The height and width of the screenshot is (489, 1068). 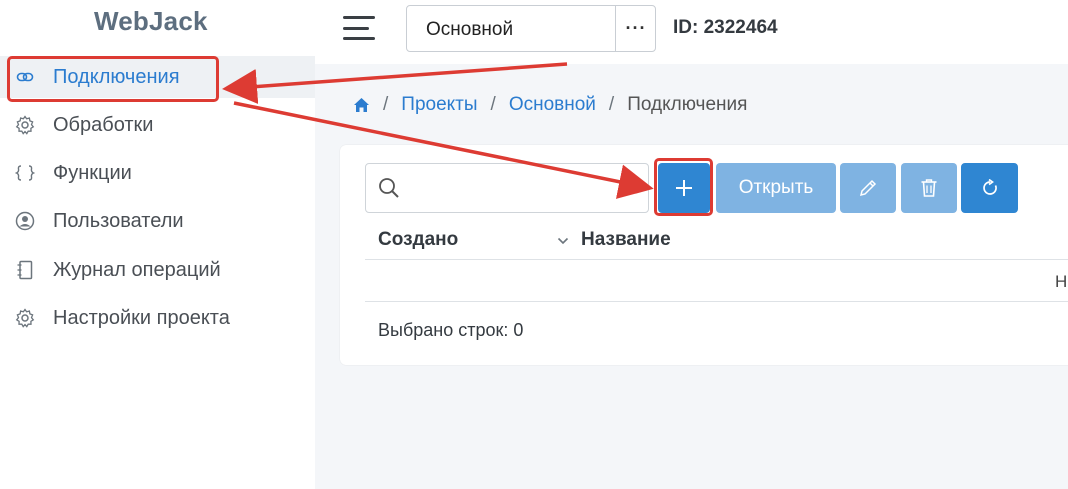 I want to click on app-logo: WebJack, so click(x=151, y=21).